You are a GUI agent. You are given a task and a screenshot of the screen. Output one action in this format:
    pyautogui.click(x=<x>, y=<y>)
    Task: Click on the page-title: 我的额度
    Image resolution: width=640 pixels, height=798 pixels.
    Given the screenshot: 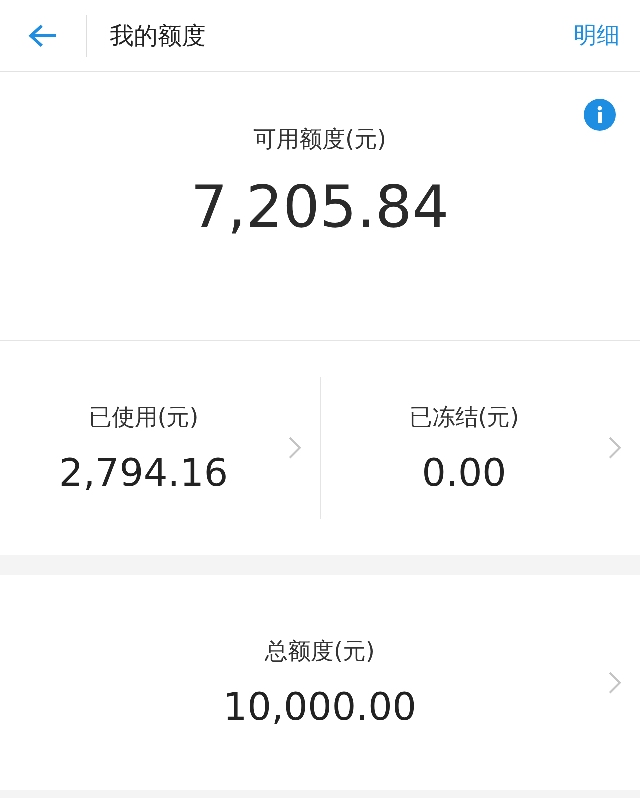 What is the action you would take?
    pyautogui.click(x=158, y=36)
    